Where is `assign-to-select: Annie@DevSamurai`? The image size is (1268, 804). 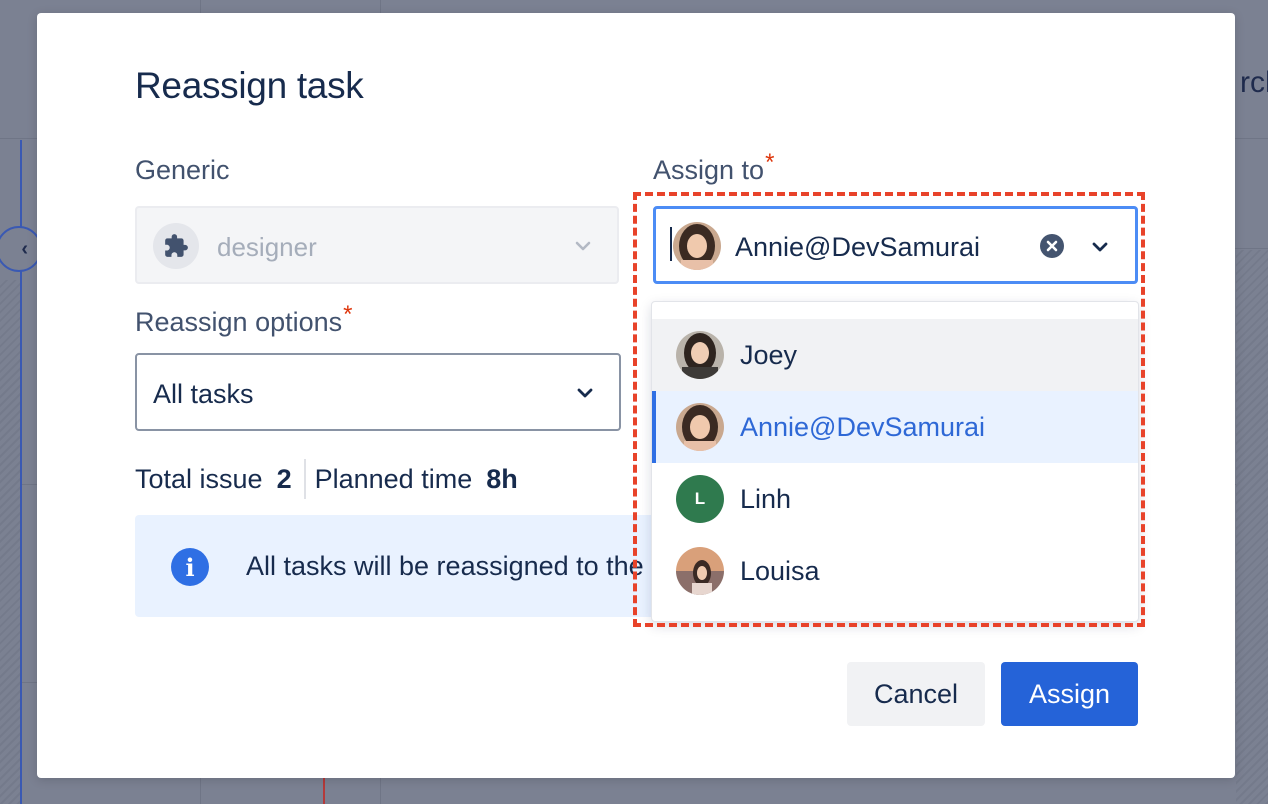
assign-to-select: Annie@DevSamurai is located at coordinates (895, 245).